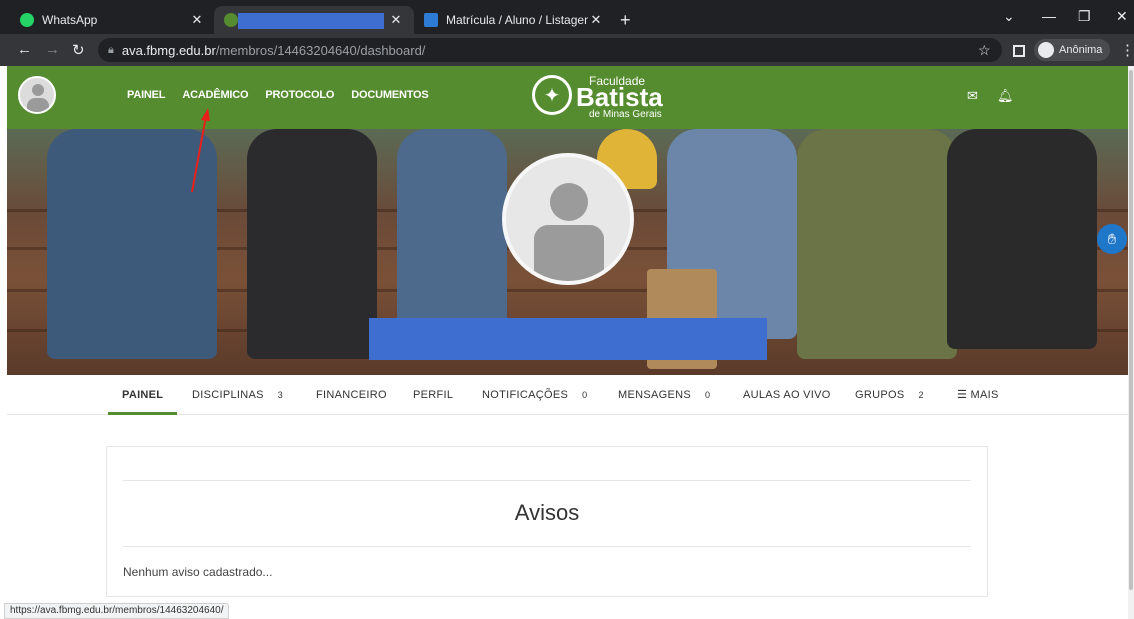 Image resolution: width=1134 pixels, height=619 pixels. I want to click on incognito-icon, so click(1046, 50).